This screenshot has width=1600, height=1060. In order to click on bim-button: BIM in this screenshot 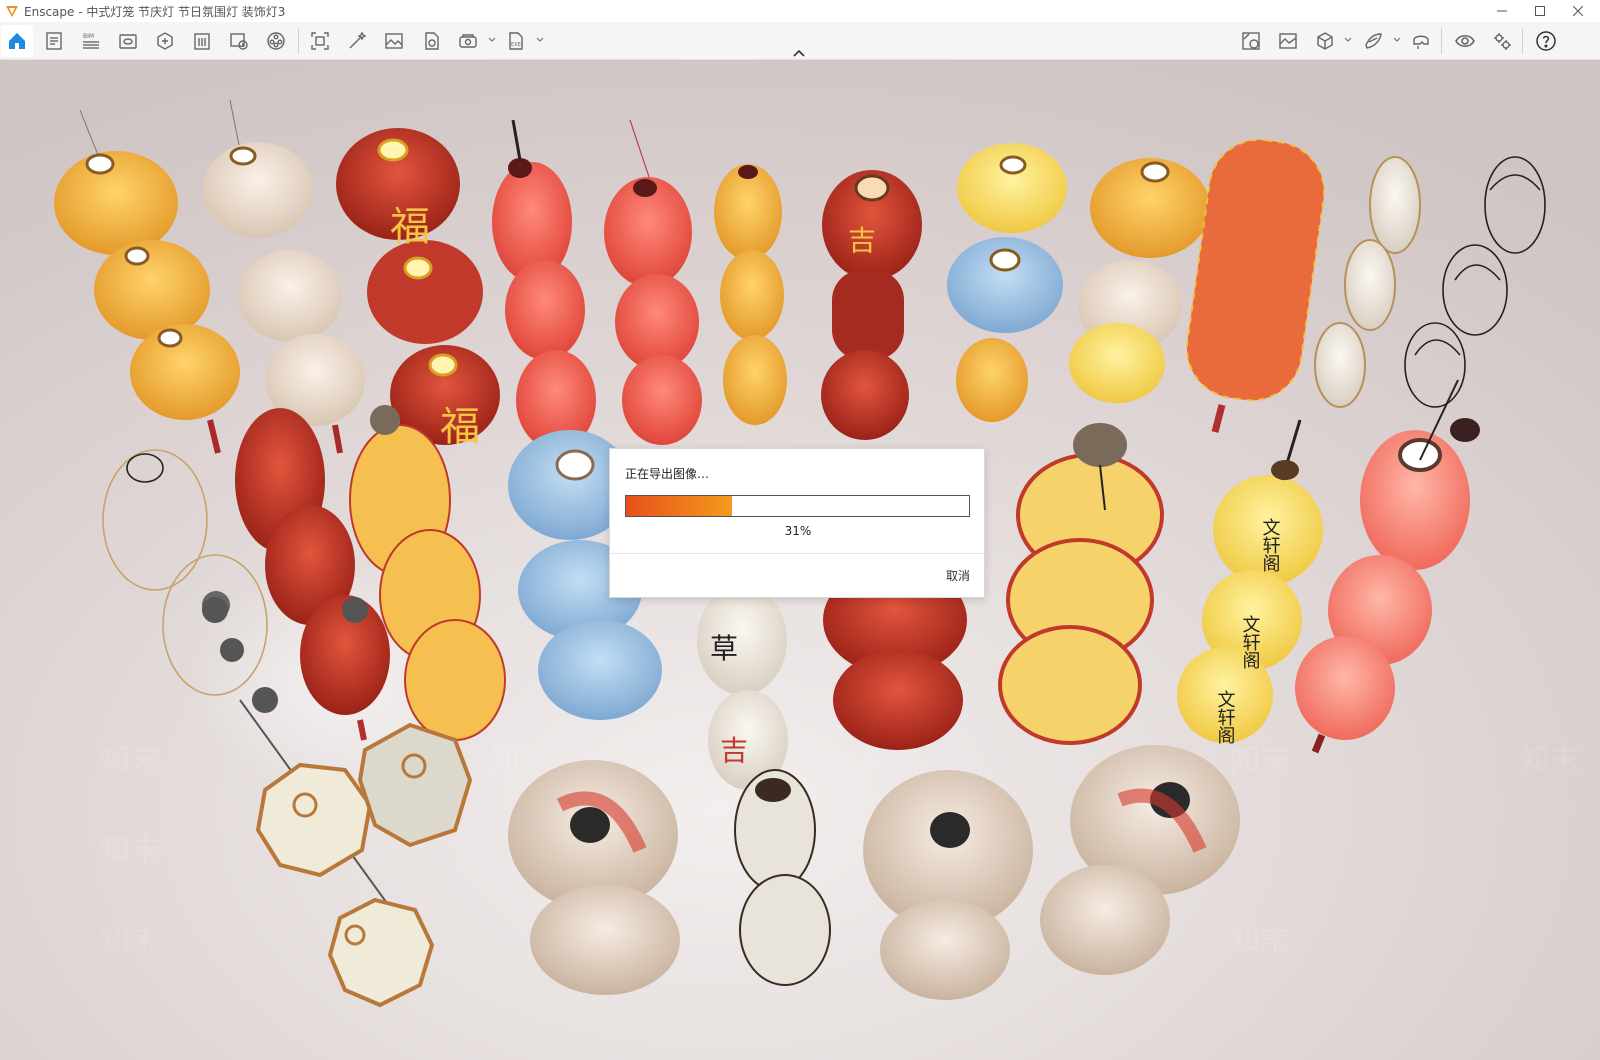, I will do `click(91, 41)`.